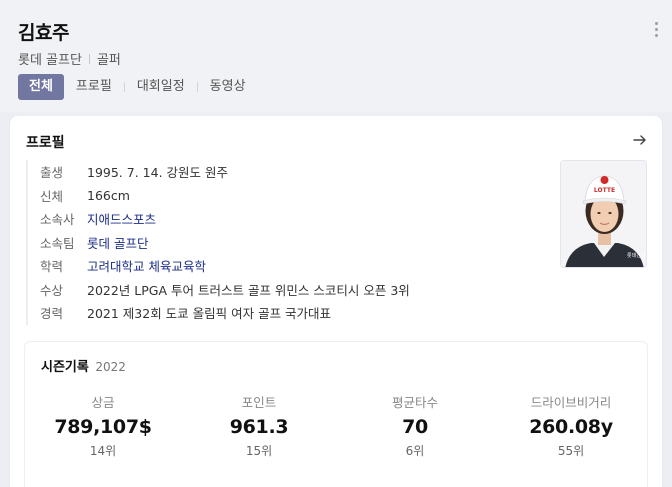 The image size is (672, 487). I want to click on divider, so click(89, 58).